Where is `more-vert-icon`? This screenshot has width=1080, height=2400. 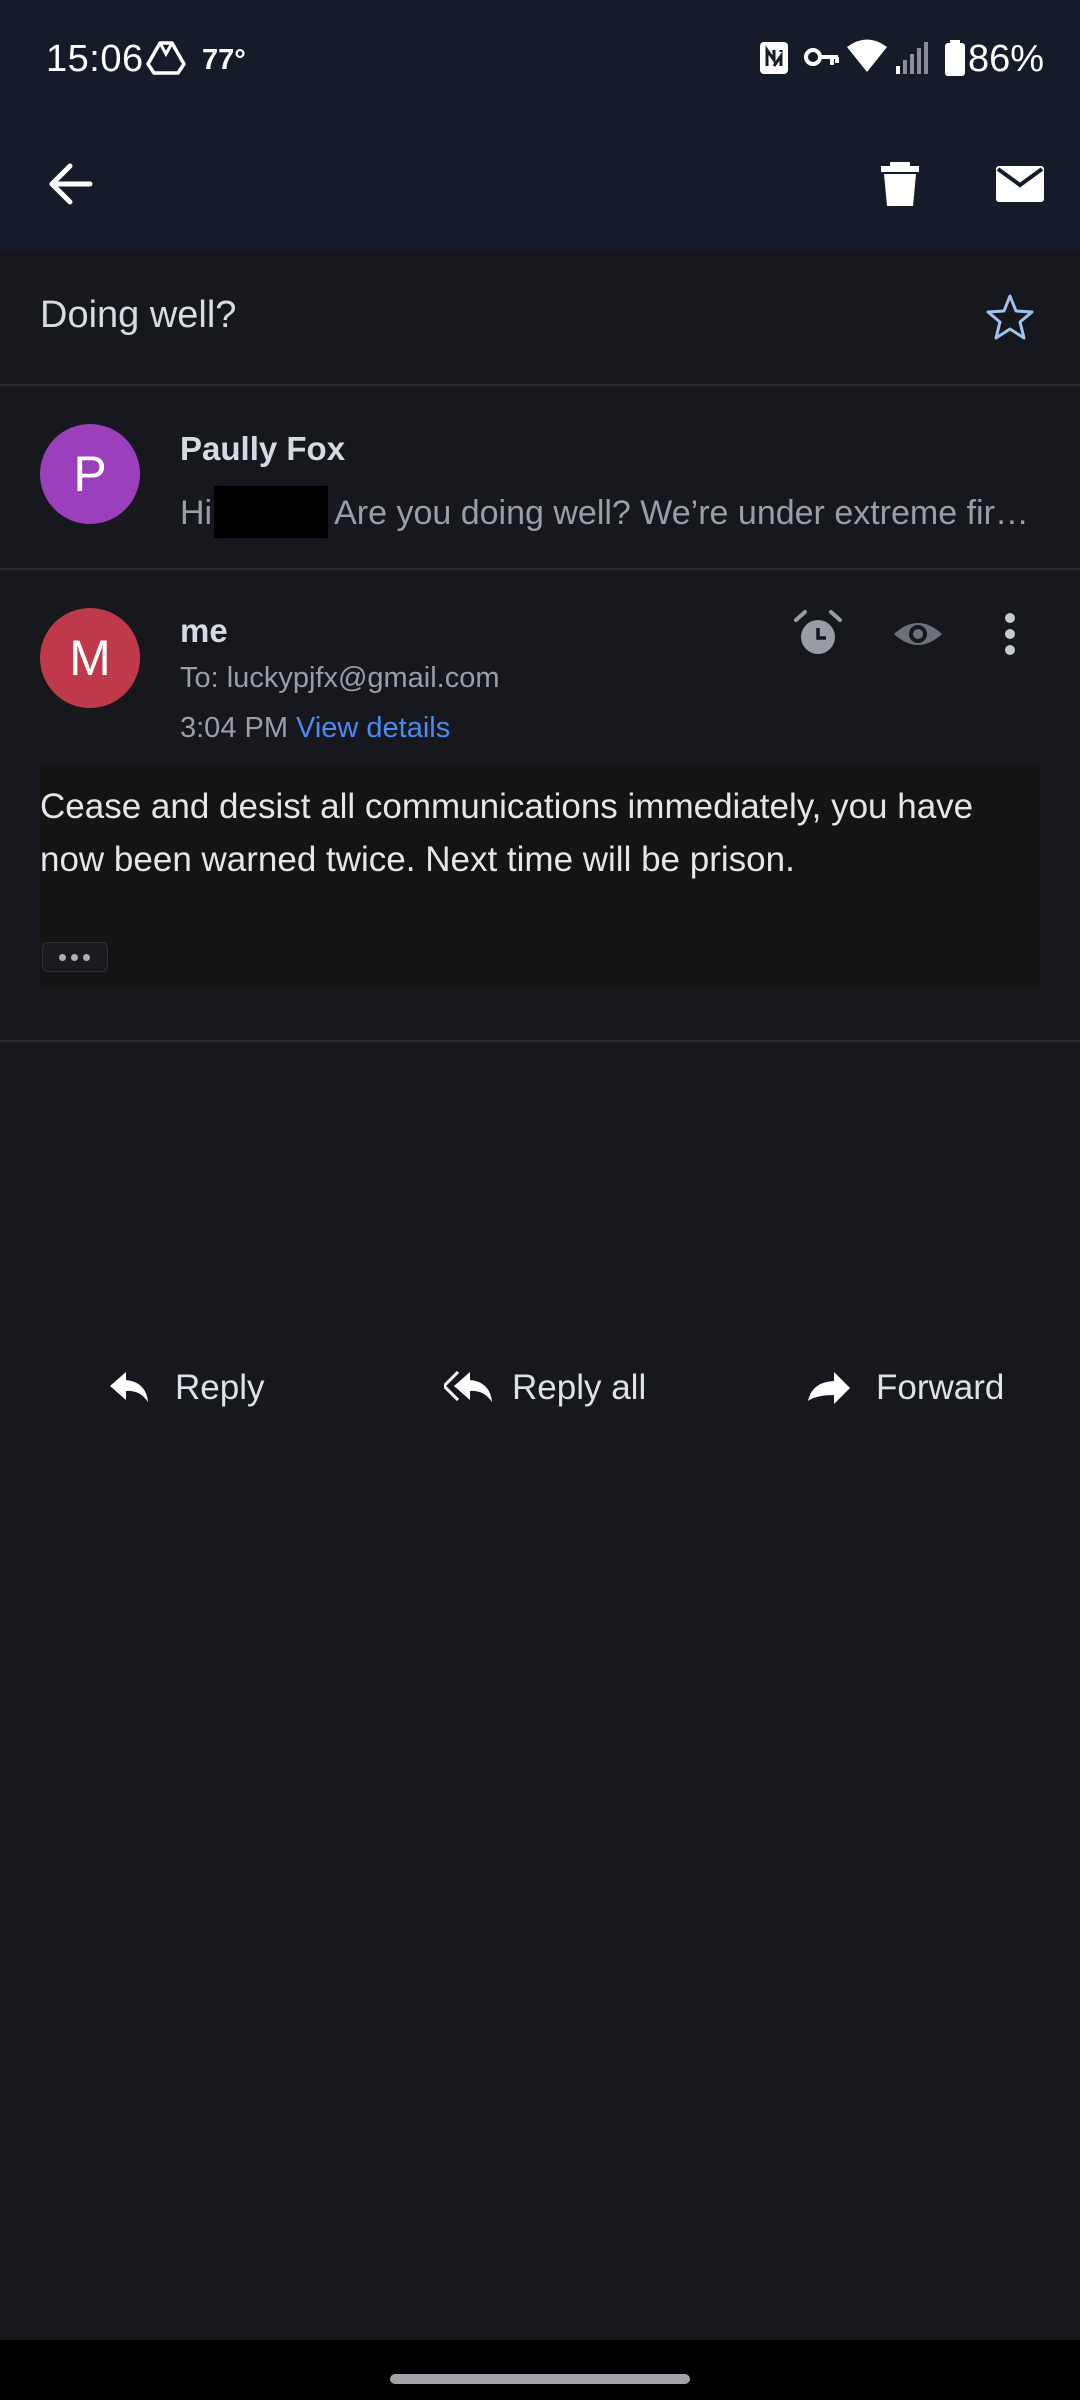
more-vert-icon is located at coordinates (1010, 634).